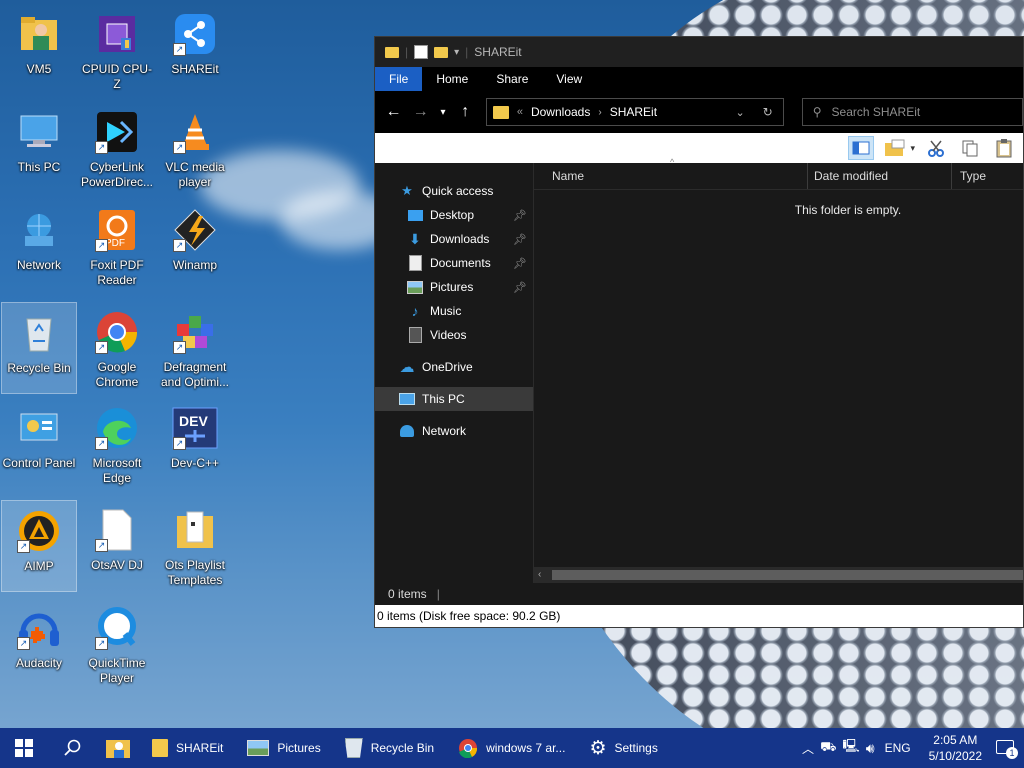 The width and height of the screenshot is (1024, 768). I want to click on desktop-icon-label: This PC, so click(39, 167).